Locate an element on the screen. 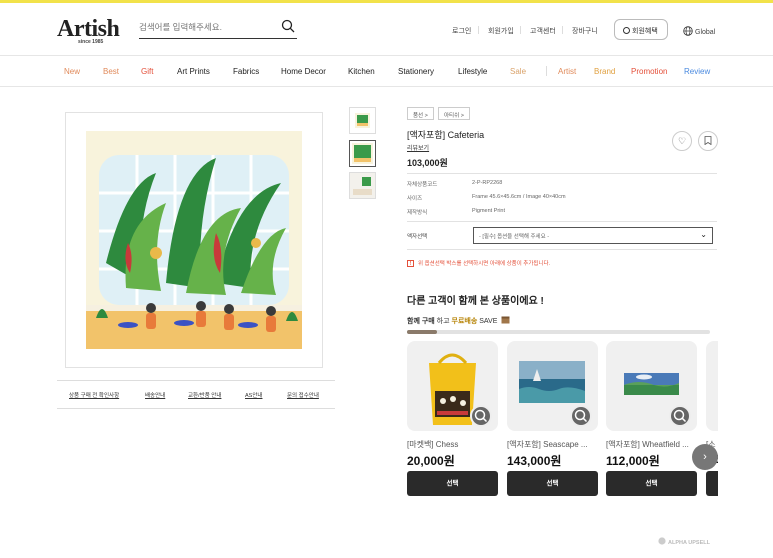  recommend-subtitle: 함께 구매 하고 무료배송 SAVE is located at coordinates (458, 320).